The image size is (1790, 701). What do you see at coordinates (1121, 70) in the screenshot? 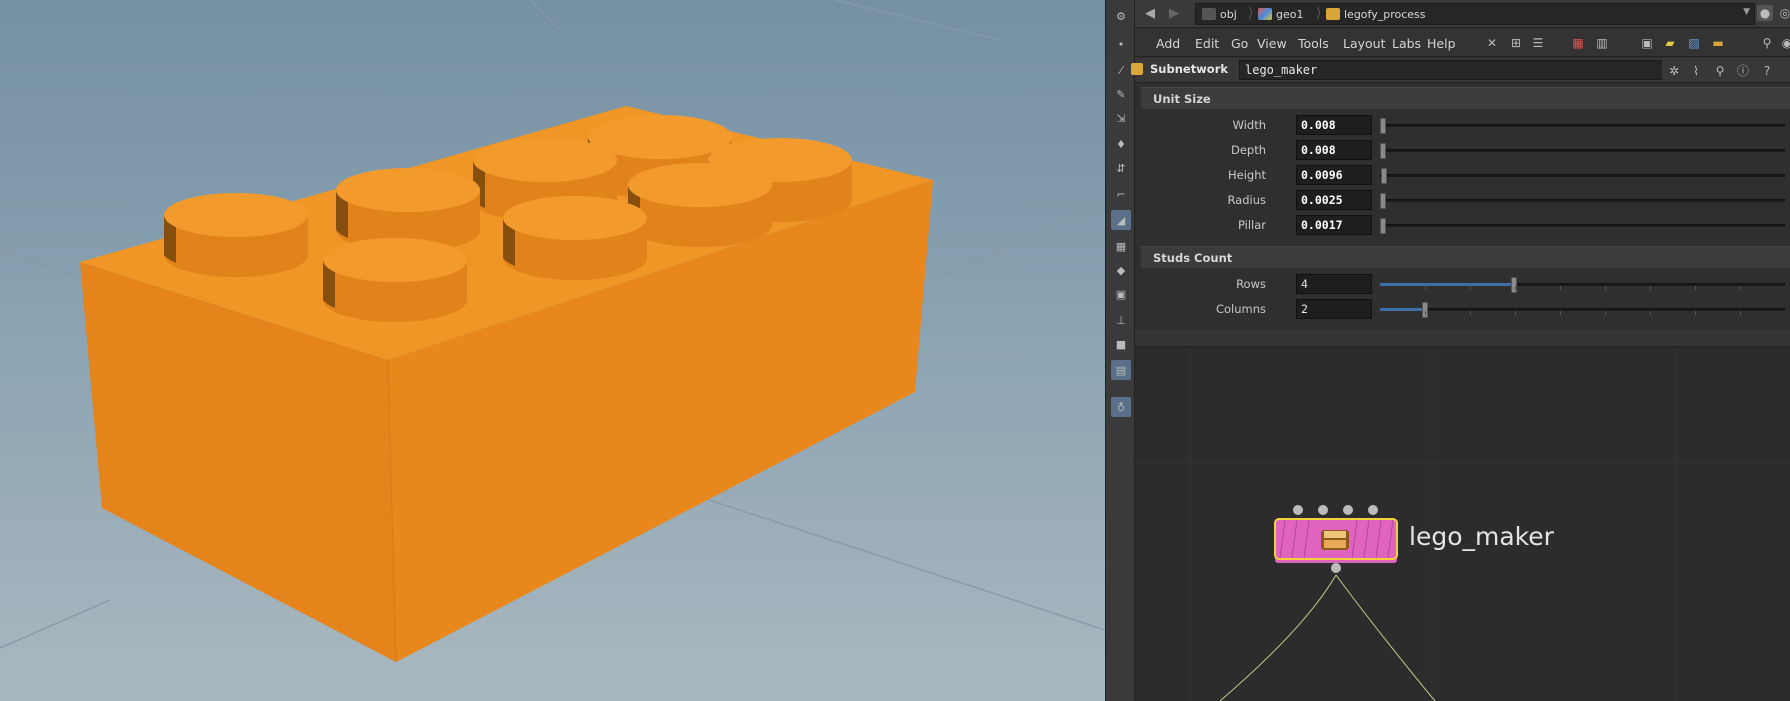
I see `brush-tool-icon: ⁄` at bounding box center [1121, 70].